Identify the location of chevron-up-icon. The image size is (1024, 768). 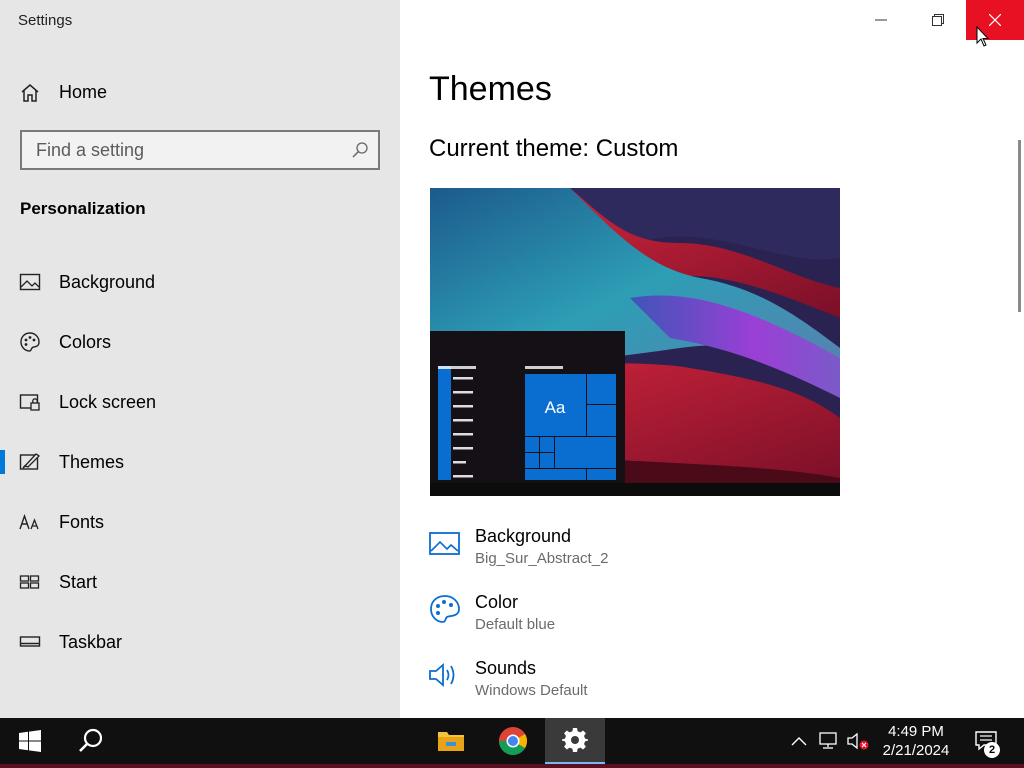
(799, 741).